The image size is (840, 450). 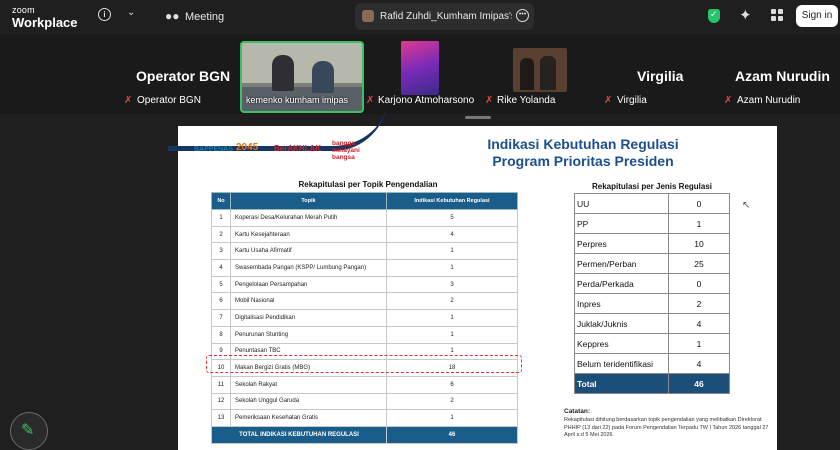 I want to click on table-cell-no: 12, so click(x=221, y=401).